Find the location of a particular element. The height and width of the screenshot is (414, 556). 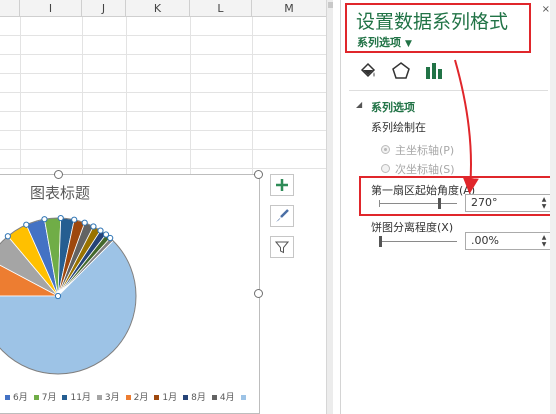

primary-axis-label: 主坐标轴(P) is located at coordinates (425, 150).